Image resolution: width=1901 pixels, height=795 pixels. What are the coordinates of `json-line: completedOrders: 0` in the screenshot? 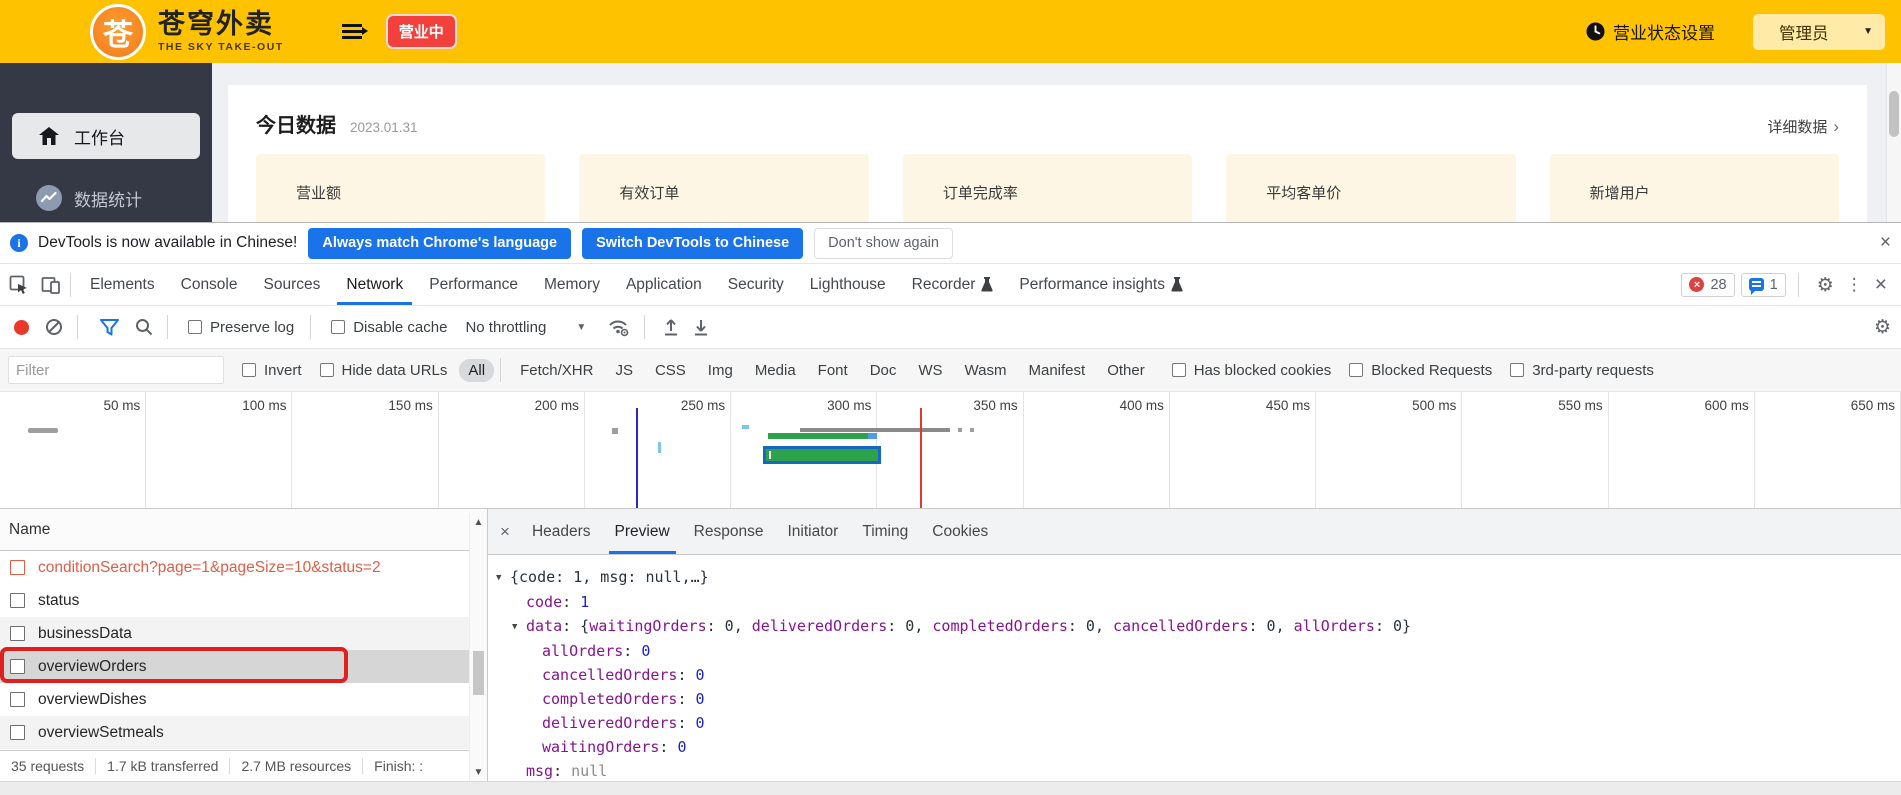 It's located at (1194, 699).